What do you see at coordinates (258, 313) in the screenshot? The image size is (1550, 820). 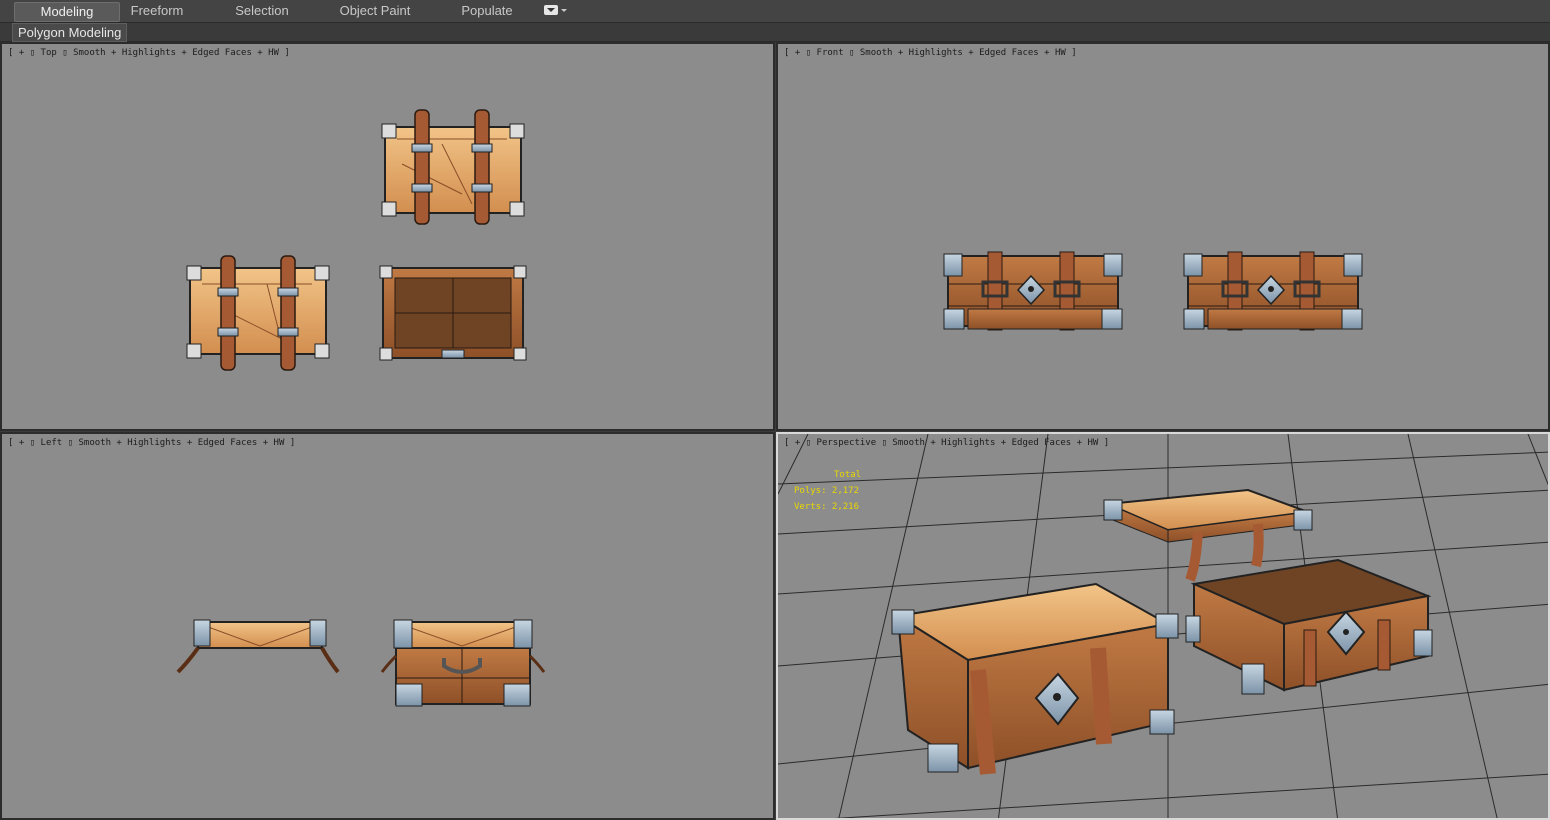 I see `chest-closed-top` at bounding box center [258, 313].